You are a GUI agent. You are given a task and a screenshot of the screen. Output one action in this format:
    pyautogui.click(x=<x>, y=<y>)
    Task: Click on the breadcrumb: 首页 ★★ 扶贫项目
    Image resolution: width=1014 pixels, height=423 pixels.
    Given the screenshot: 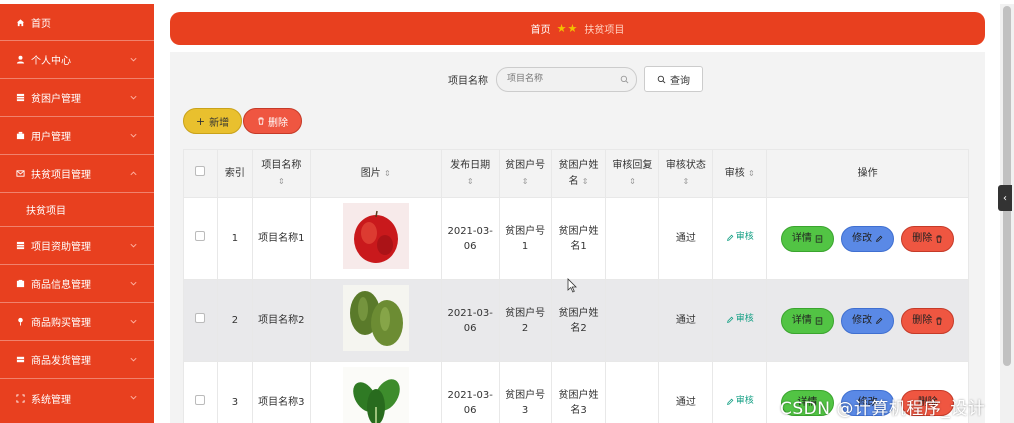 What is the action you would take?
    pyautogui.click(x=577, y=28)
    